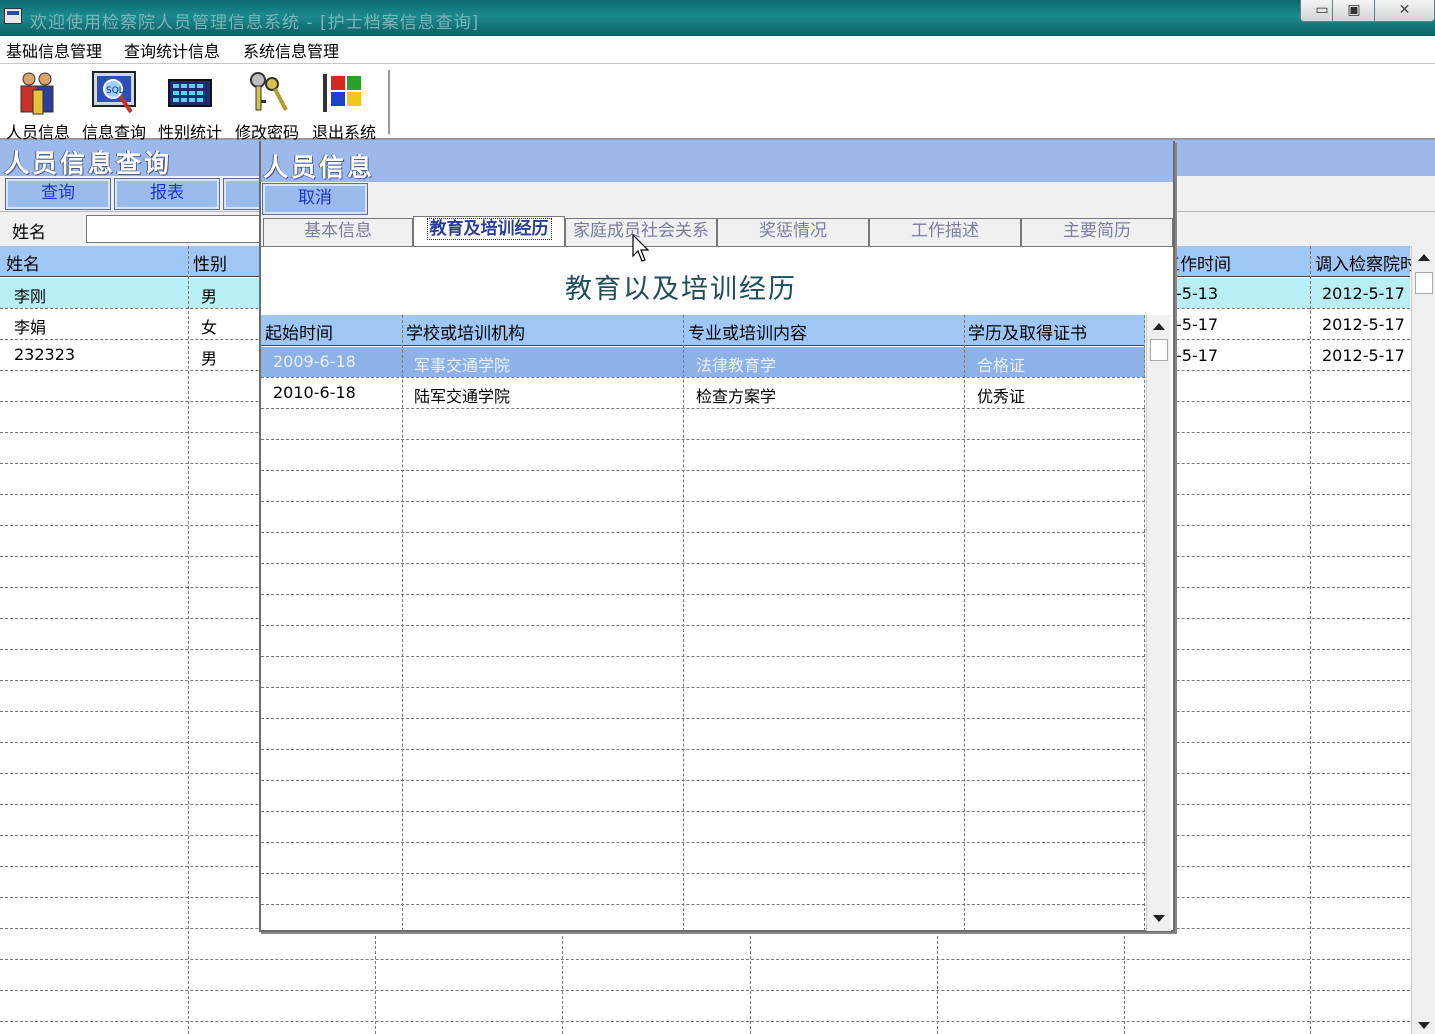 Image resolution: width=1435 pixels, height=1034 pixels. What do you see at coordinates (30, 327) in the screenshot?
I see `cell-name: 李娟` at bounding box center [30, 327].